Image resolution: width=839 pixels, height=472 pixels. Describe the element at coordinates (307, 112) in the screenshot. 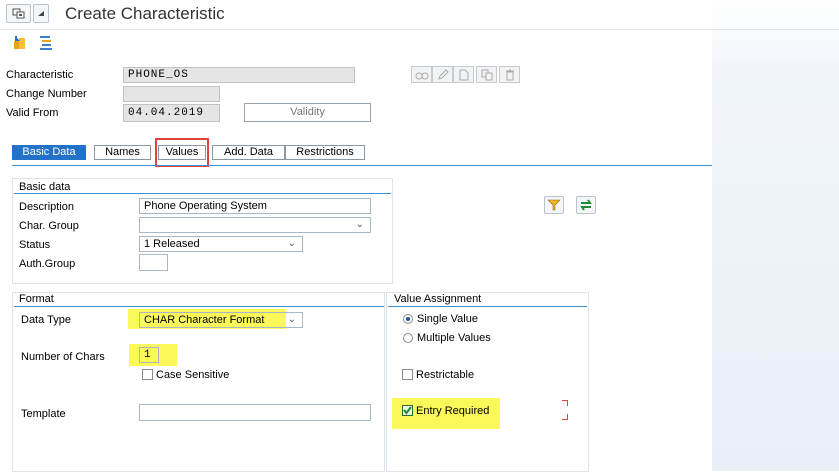

I see `validity-button: Validity` at that location.